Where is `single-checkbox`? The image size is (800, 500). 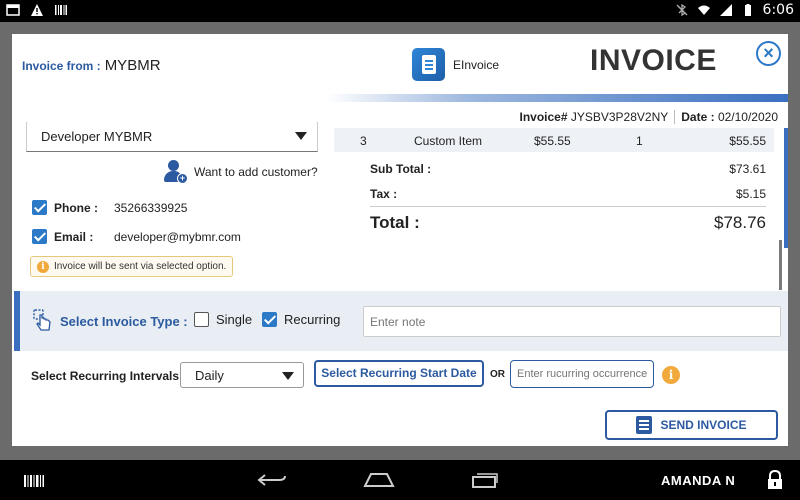 single-checkbox is located at coordinates (201, 319).